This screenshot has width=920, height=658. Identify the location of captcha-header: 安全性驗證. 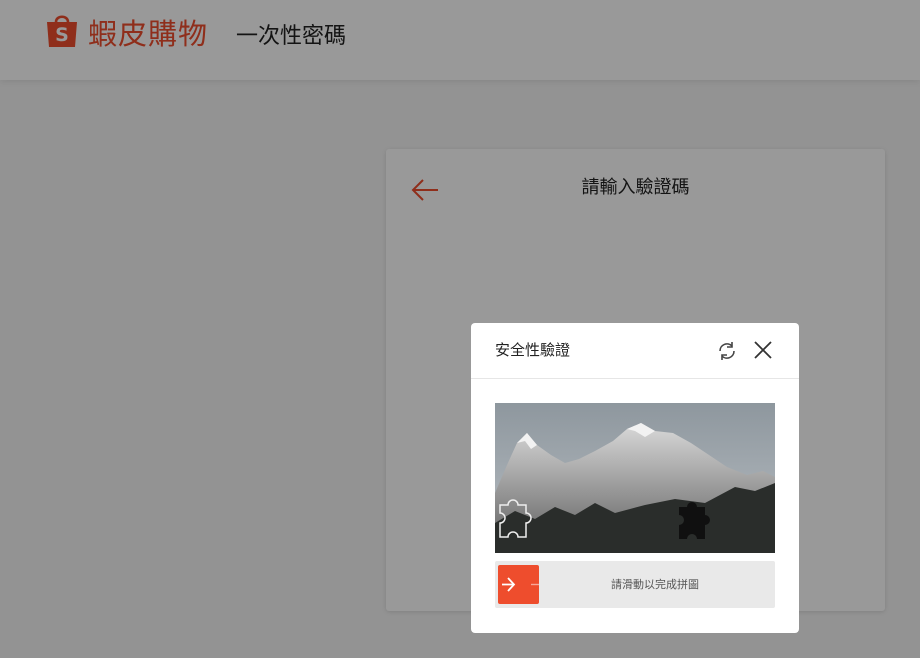
(635, 351).